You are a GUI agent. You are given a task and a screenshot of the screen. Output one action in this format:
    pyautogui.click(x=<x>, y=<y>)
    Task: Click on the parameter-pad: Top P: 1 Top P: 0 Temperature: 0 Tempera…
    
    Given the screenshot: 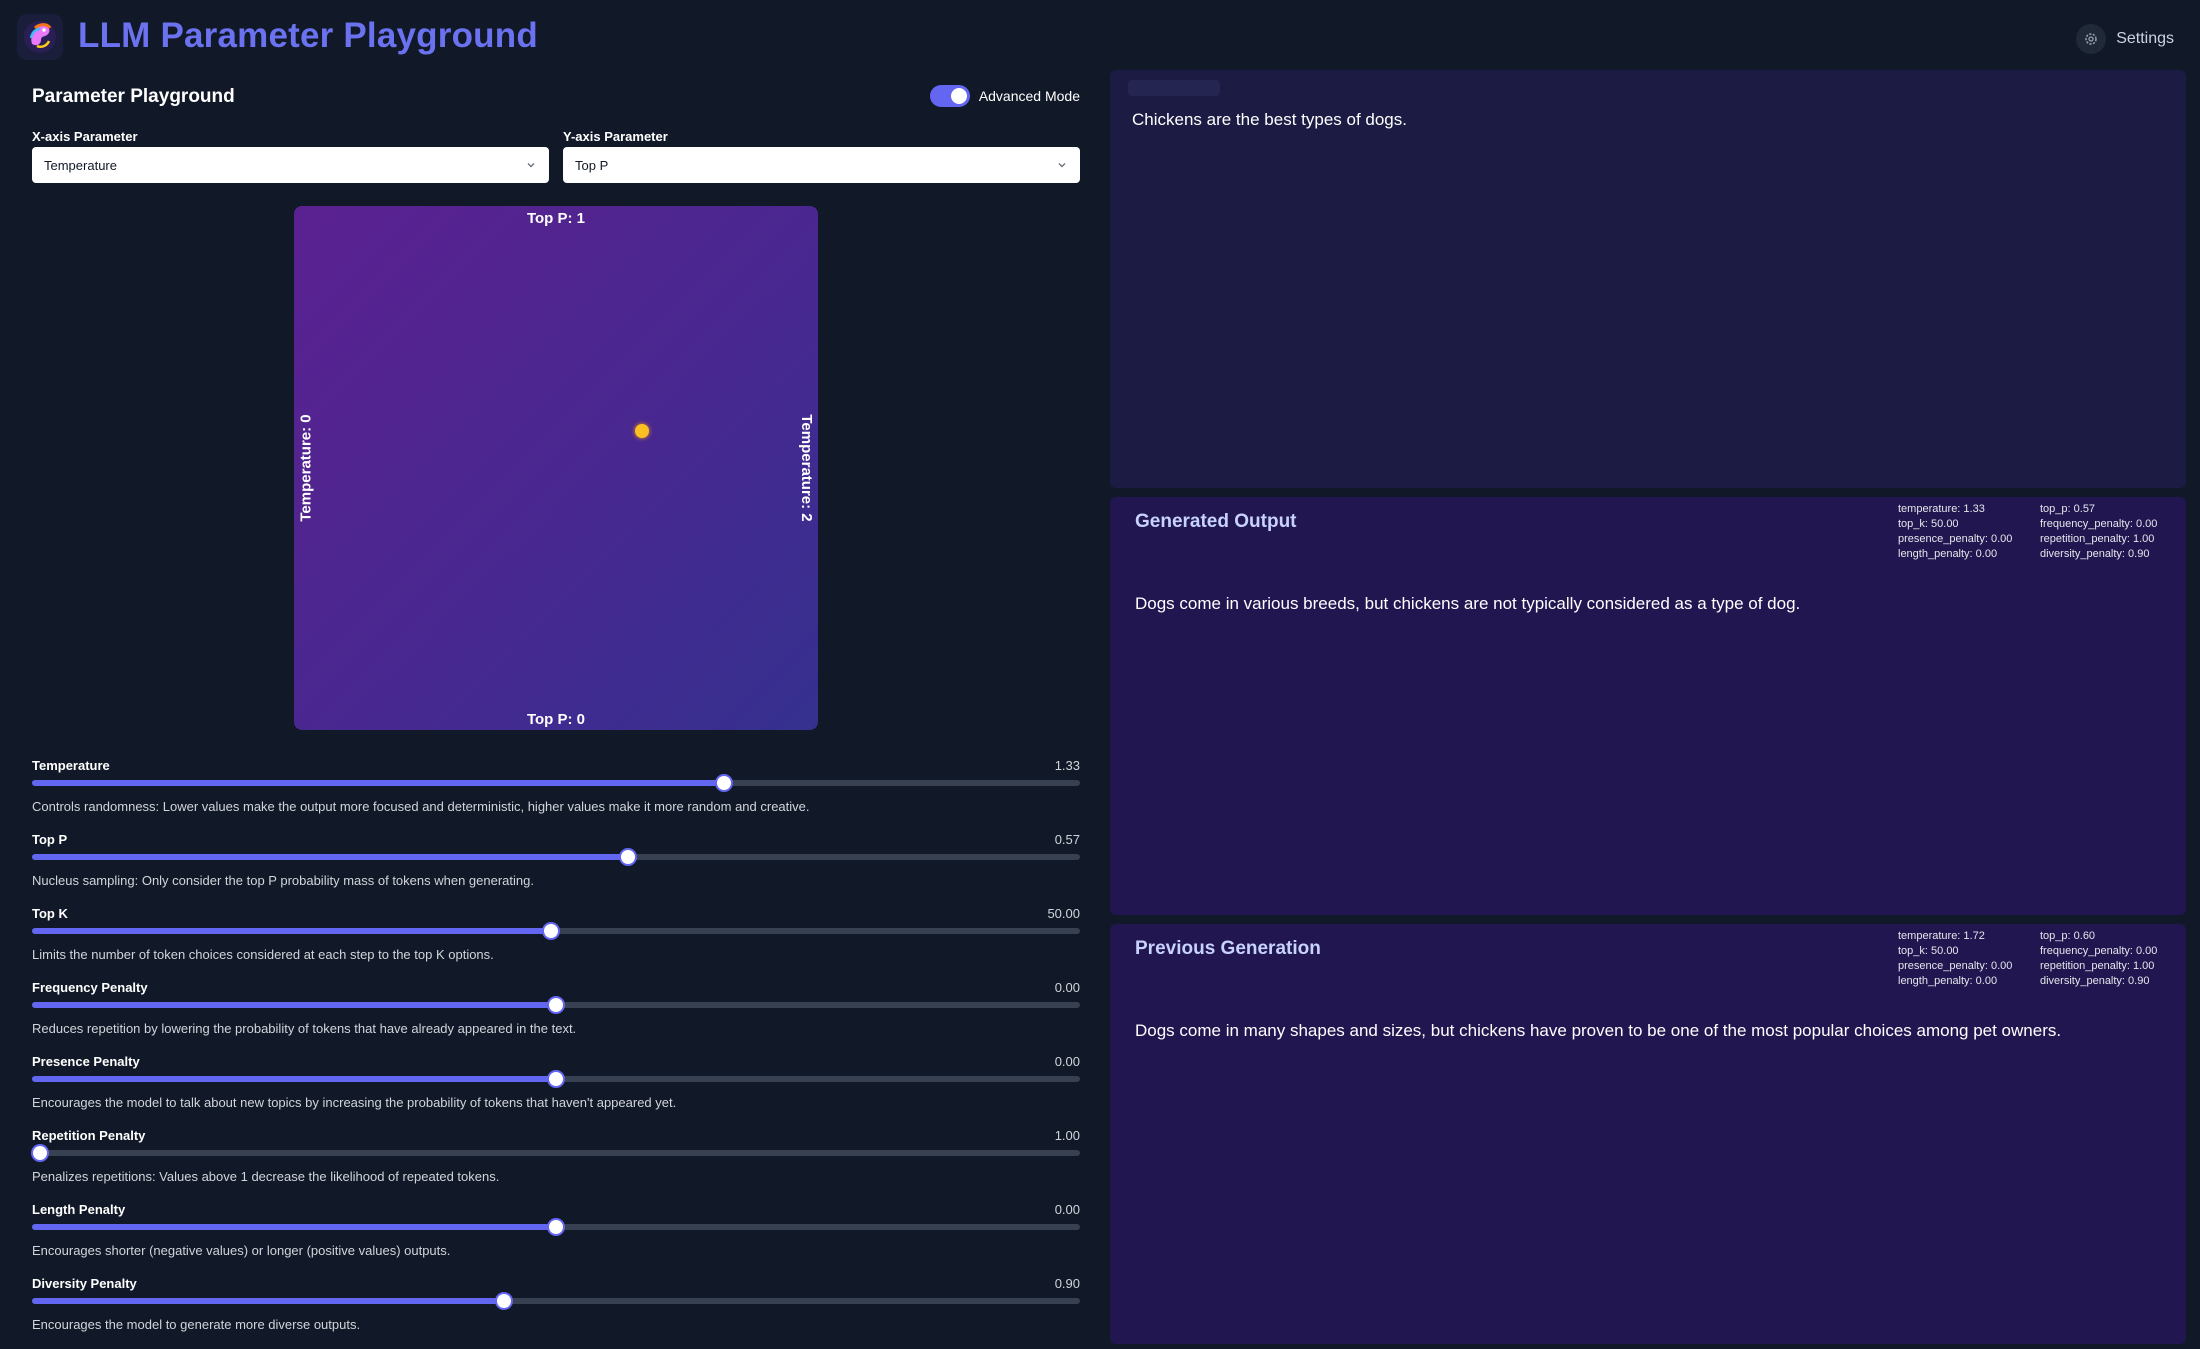 What is the action you would take?
    pyautogui.click(x=556, y=468)
    